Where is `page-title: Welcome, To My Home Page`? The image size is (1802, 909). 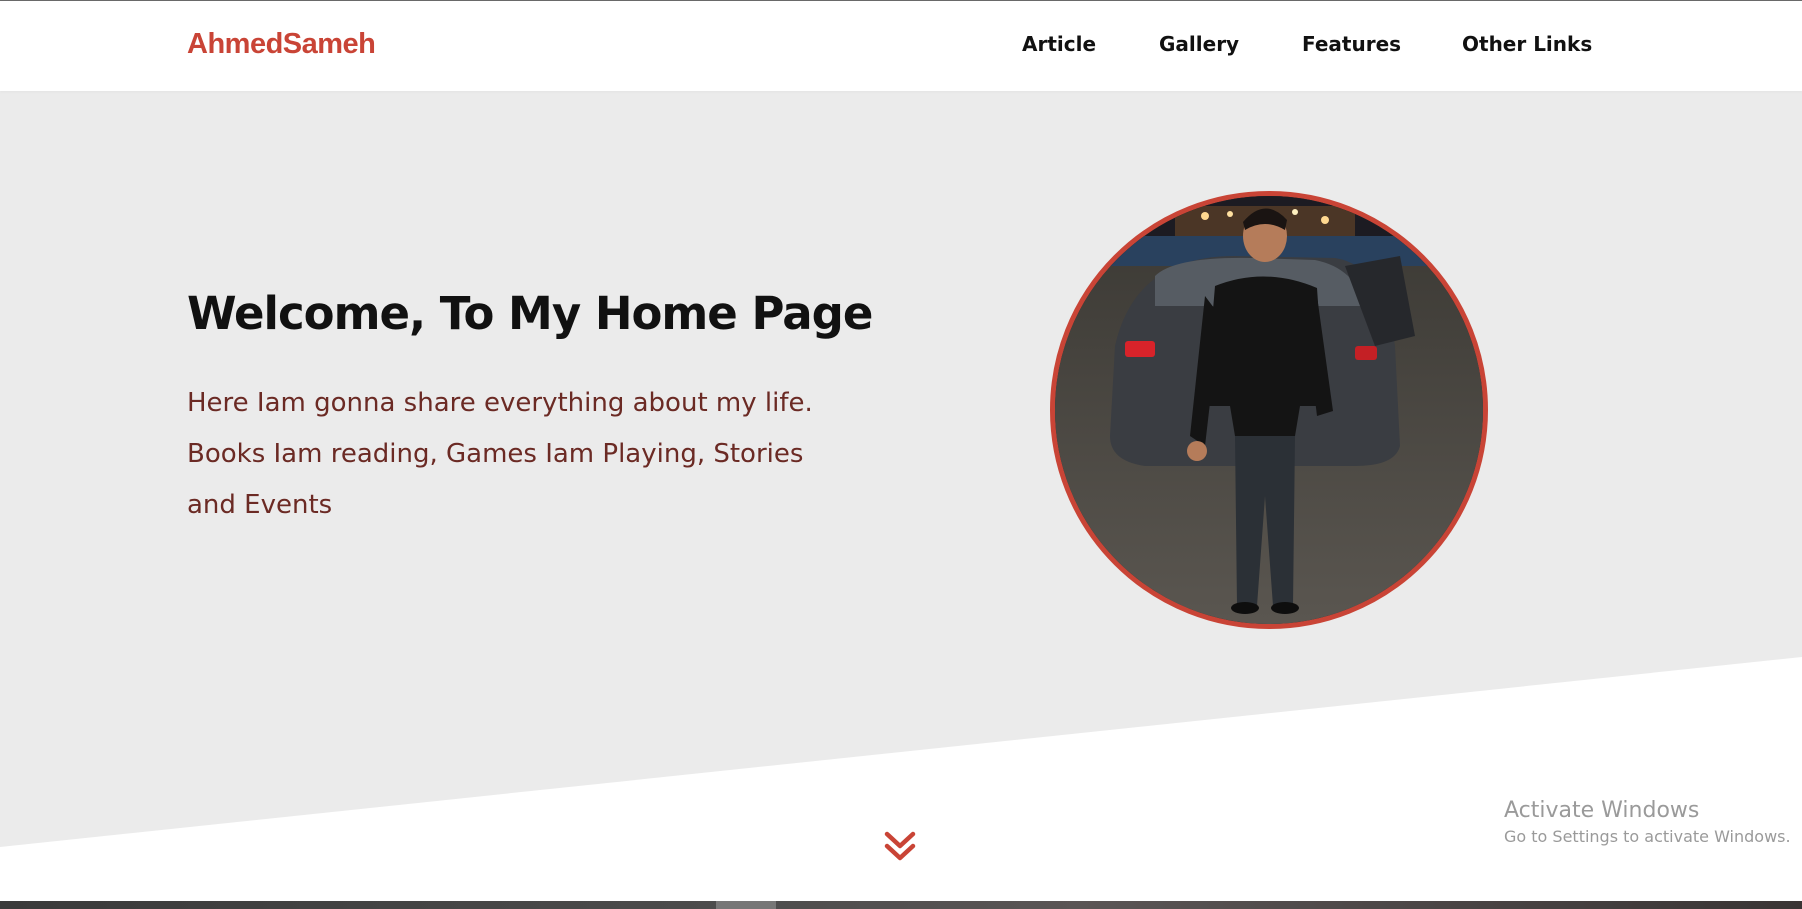
page-title: Welcome, To My Home Page is located at coordinates (530, 313).